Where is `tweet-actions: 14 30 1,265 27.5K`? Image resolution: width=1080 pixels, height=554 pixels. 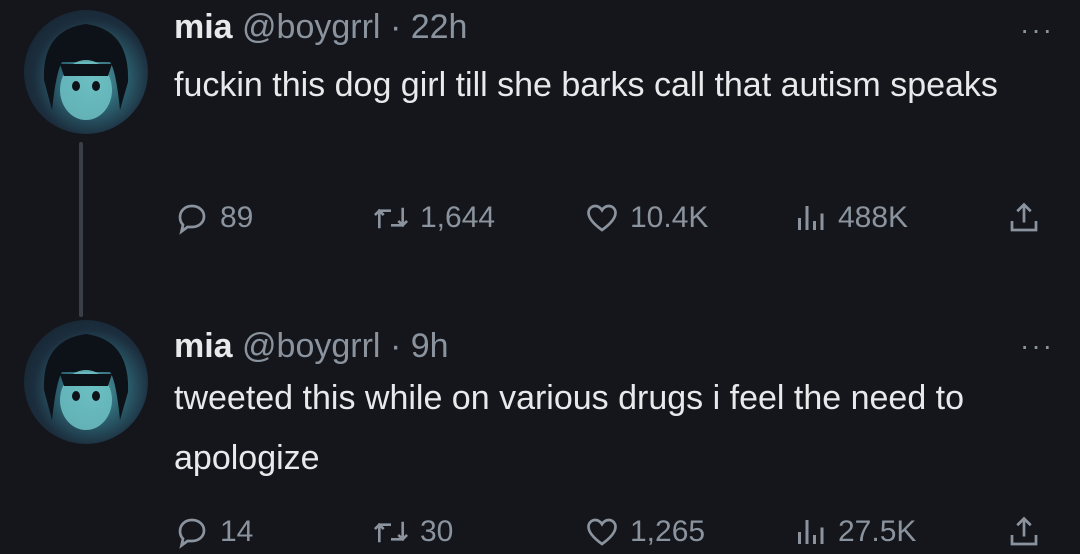
tweet-actions: 14 30 1,265 27.5K is located at coordinates (614, 532).